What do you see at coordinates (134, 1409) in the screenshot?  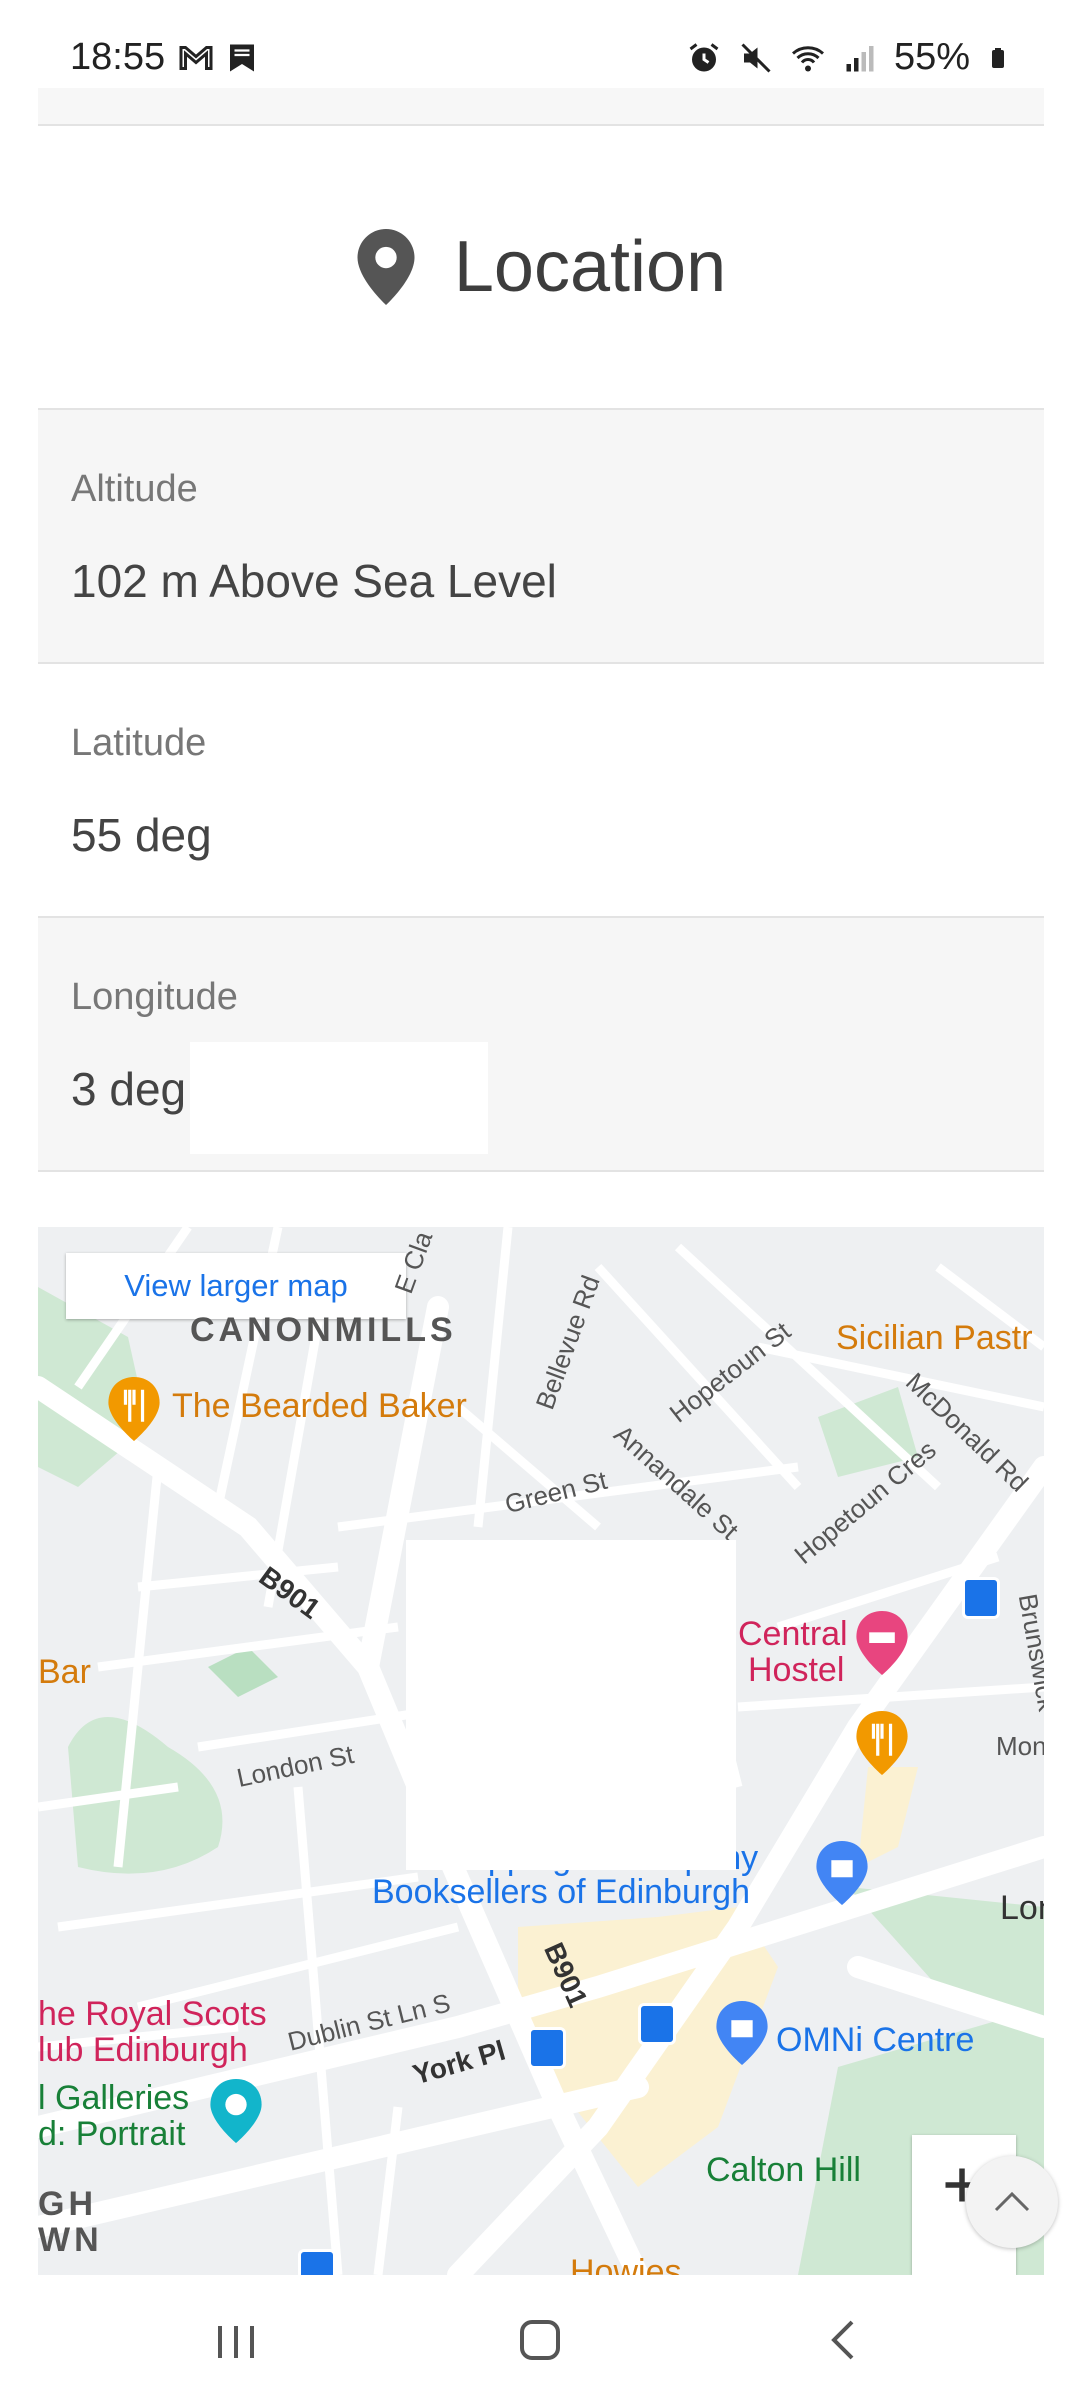 I see `restaurant-pin-icon` at bounding box center [134, 1409].